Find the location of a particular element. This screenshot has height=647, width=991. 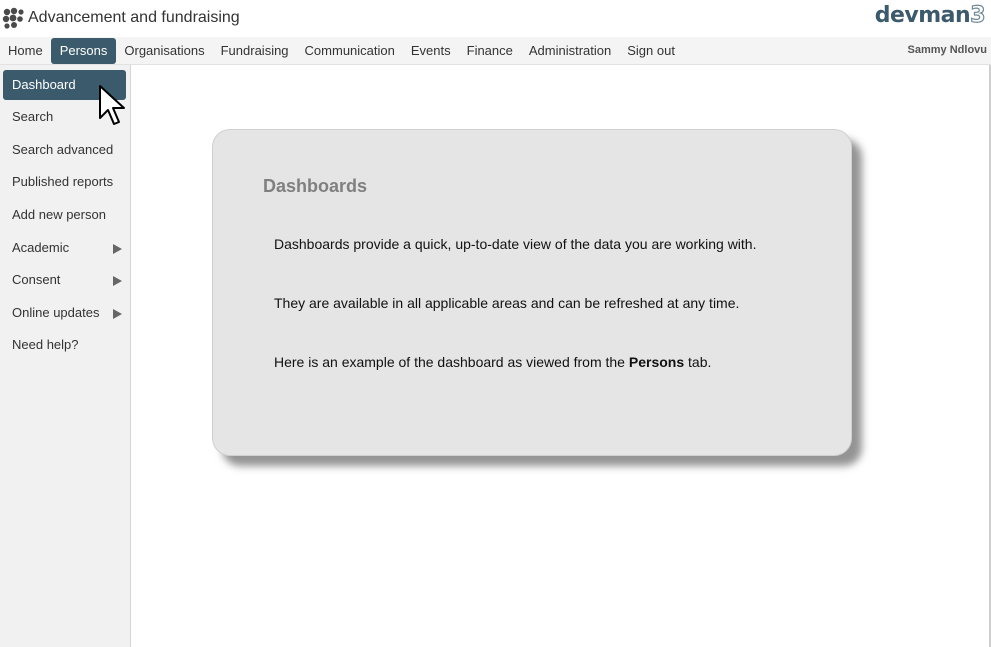

sidebar-item-add-new-person: Add new person is located at coordinates (64, 215).